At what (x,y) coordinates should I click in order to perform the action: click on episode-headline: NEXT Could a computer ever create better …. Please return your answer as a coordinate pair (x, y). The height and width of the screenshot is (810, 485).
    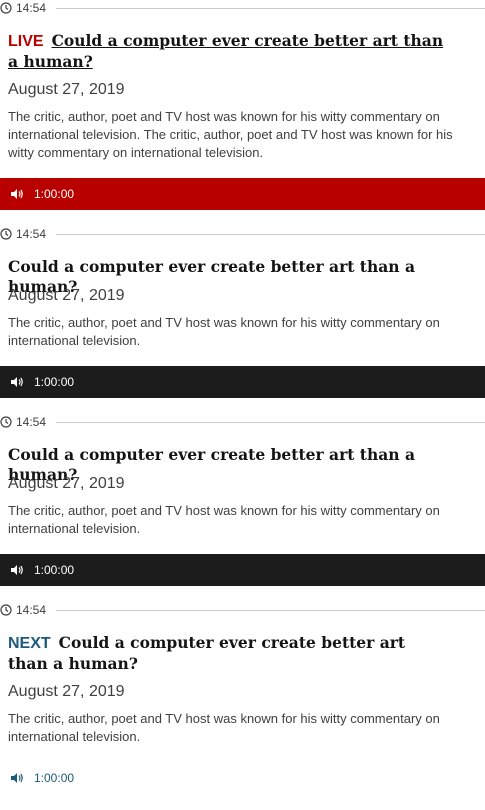
    Looking at the image, I should click on (228, 653).